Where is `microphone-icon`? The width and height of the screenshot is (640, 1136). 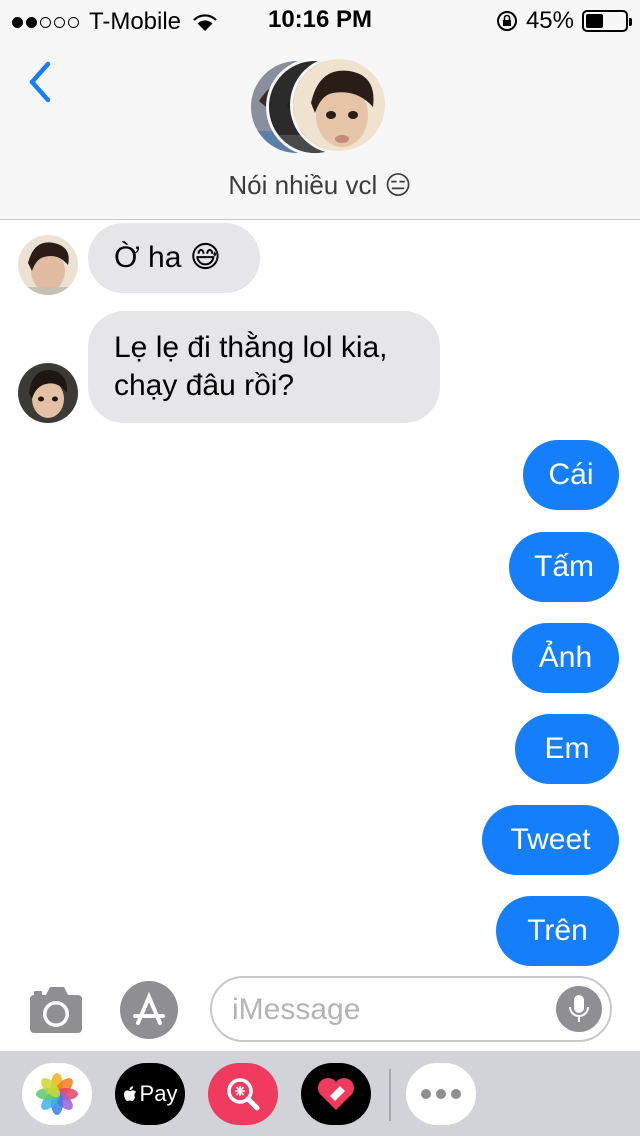 microphone-icon is located at coordinates (579, 1008).